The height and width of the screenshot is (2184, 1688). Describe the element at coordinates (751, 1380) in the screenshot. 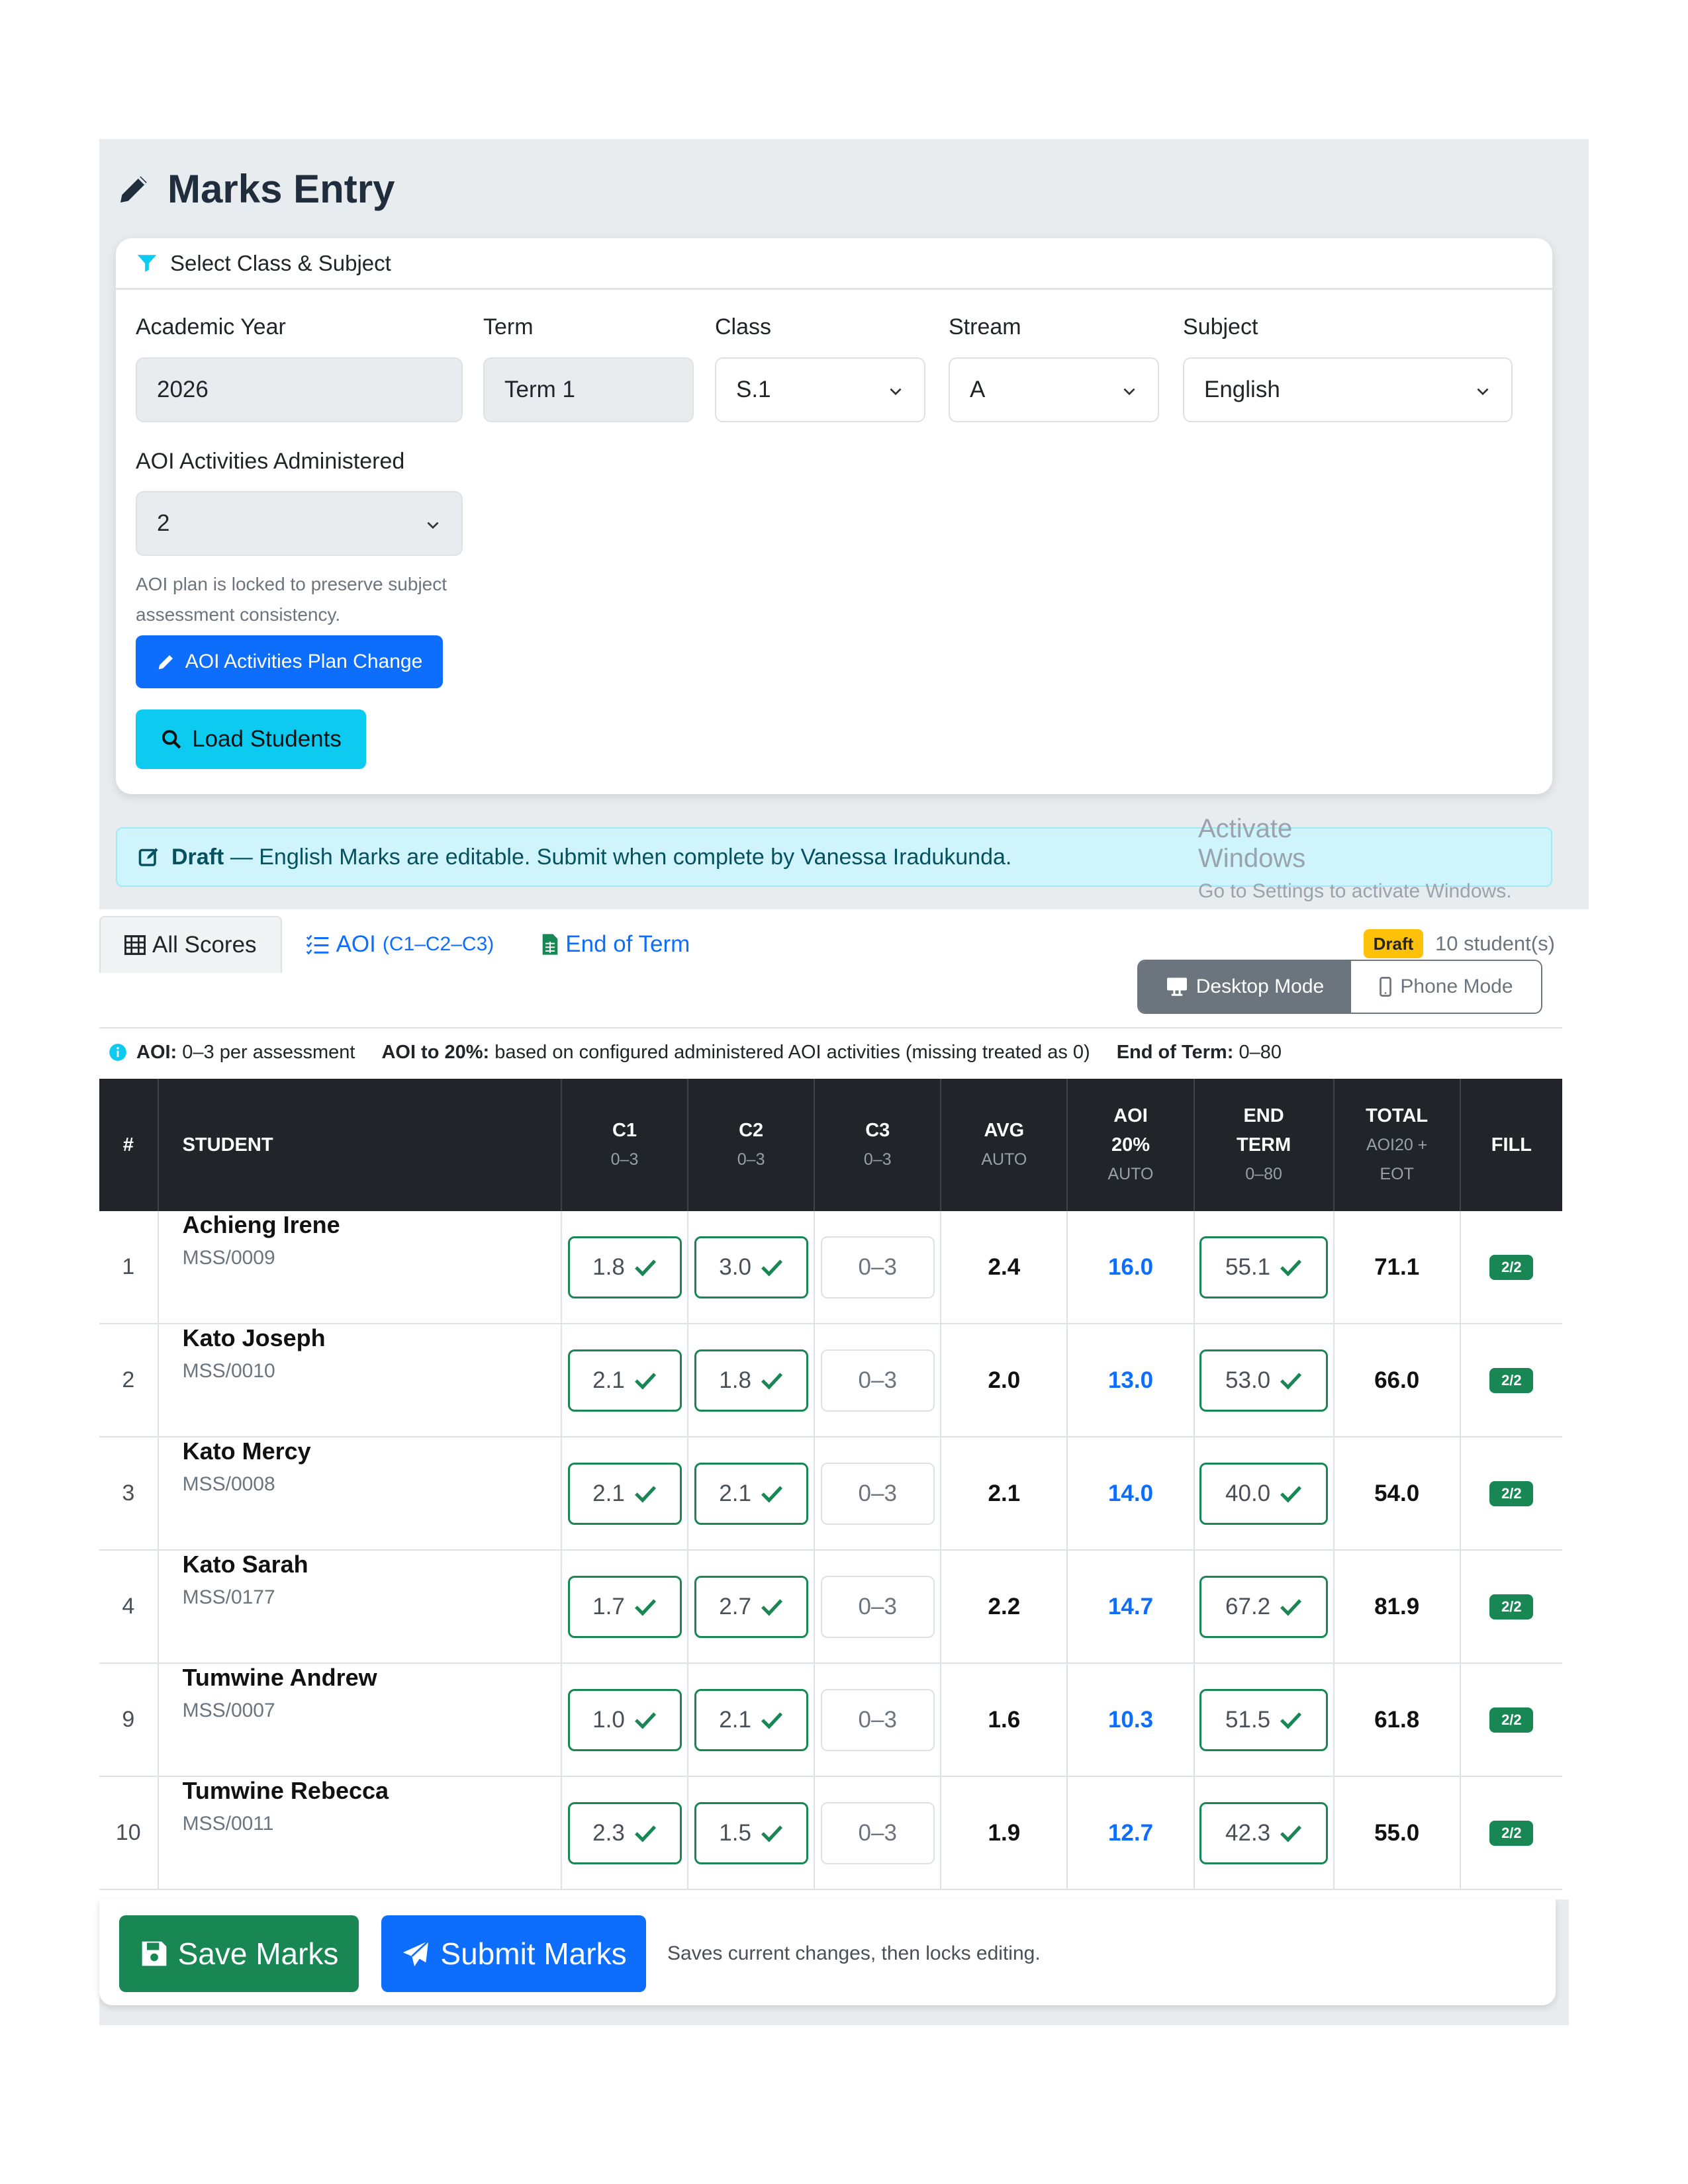

I see `c2-input: 1.8` at that location.